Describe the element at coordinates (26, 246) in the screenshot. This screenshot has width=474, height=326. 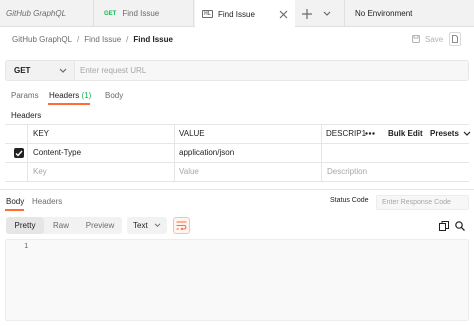
I see `line-number: 1` at that location.